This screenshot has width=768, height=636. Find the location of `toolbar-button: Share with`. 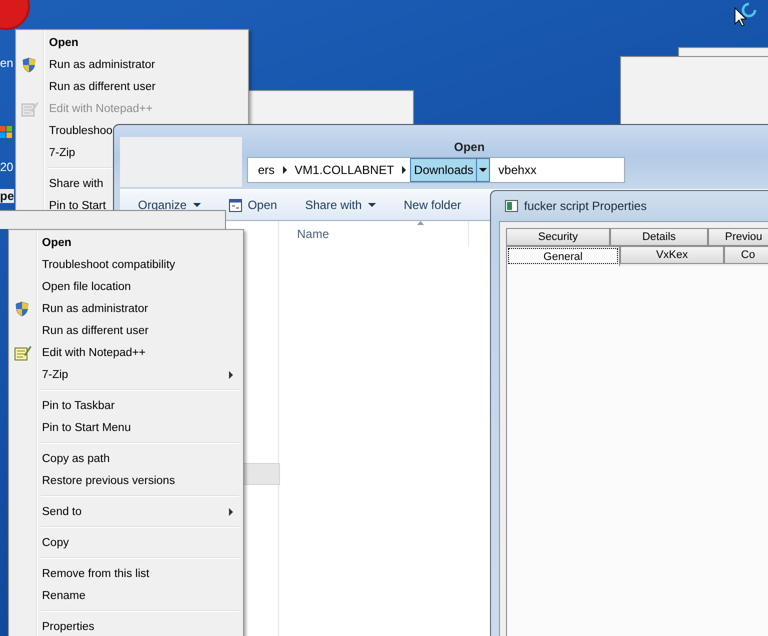

toolbar-button: Share with is located at coordinates (340, 205).